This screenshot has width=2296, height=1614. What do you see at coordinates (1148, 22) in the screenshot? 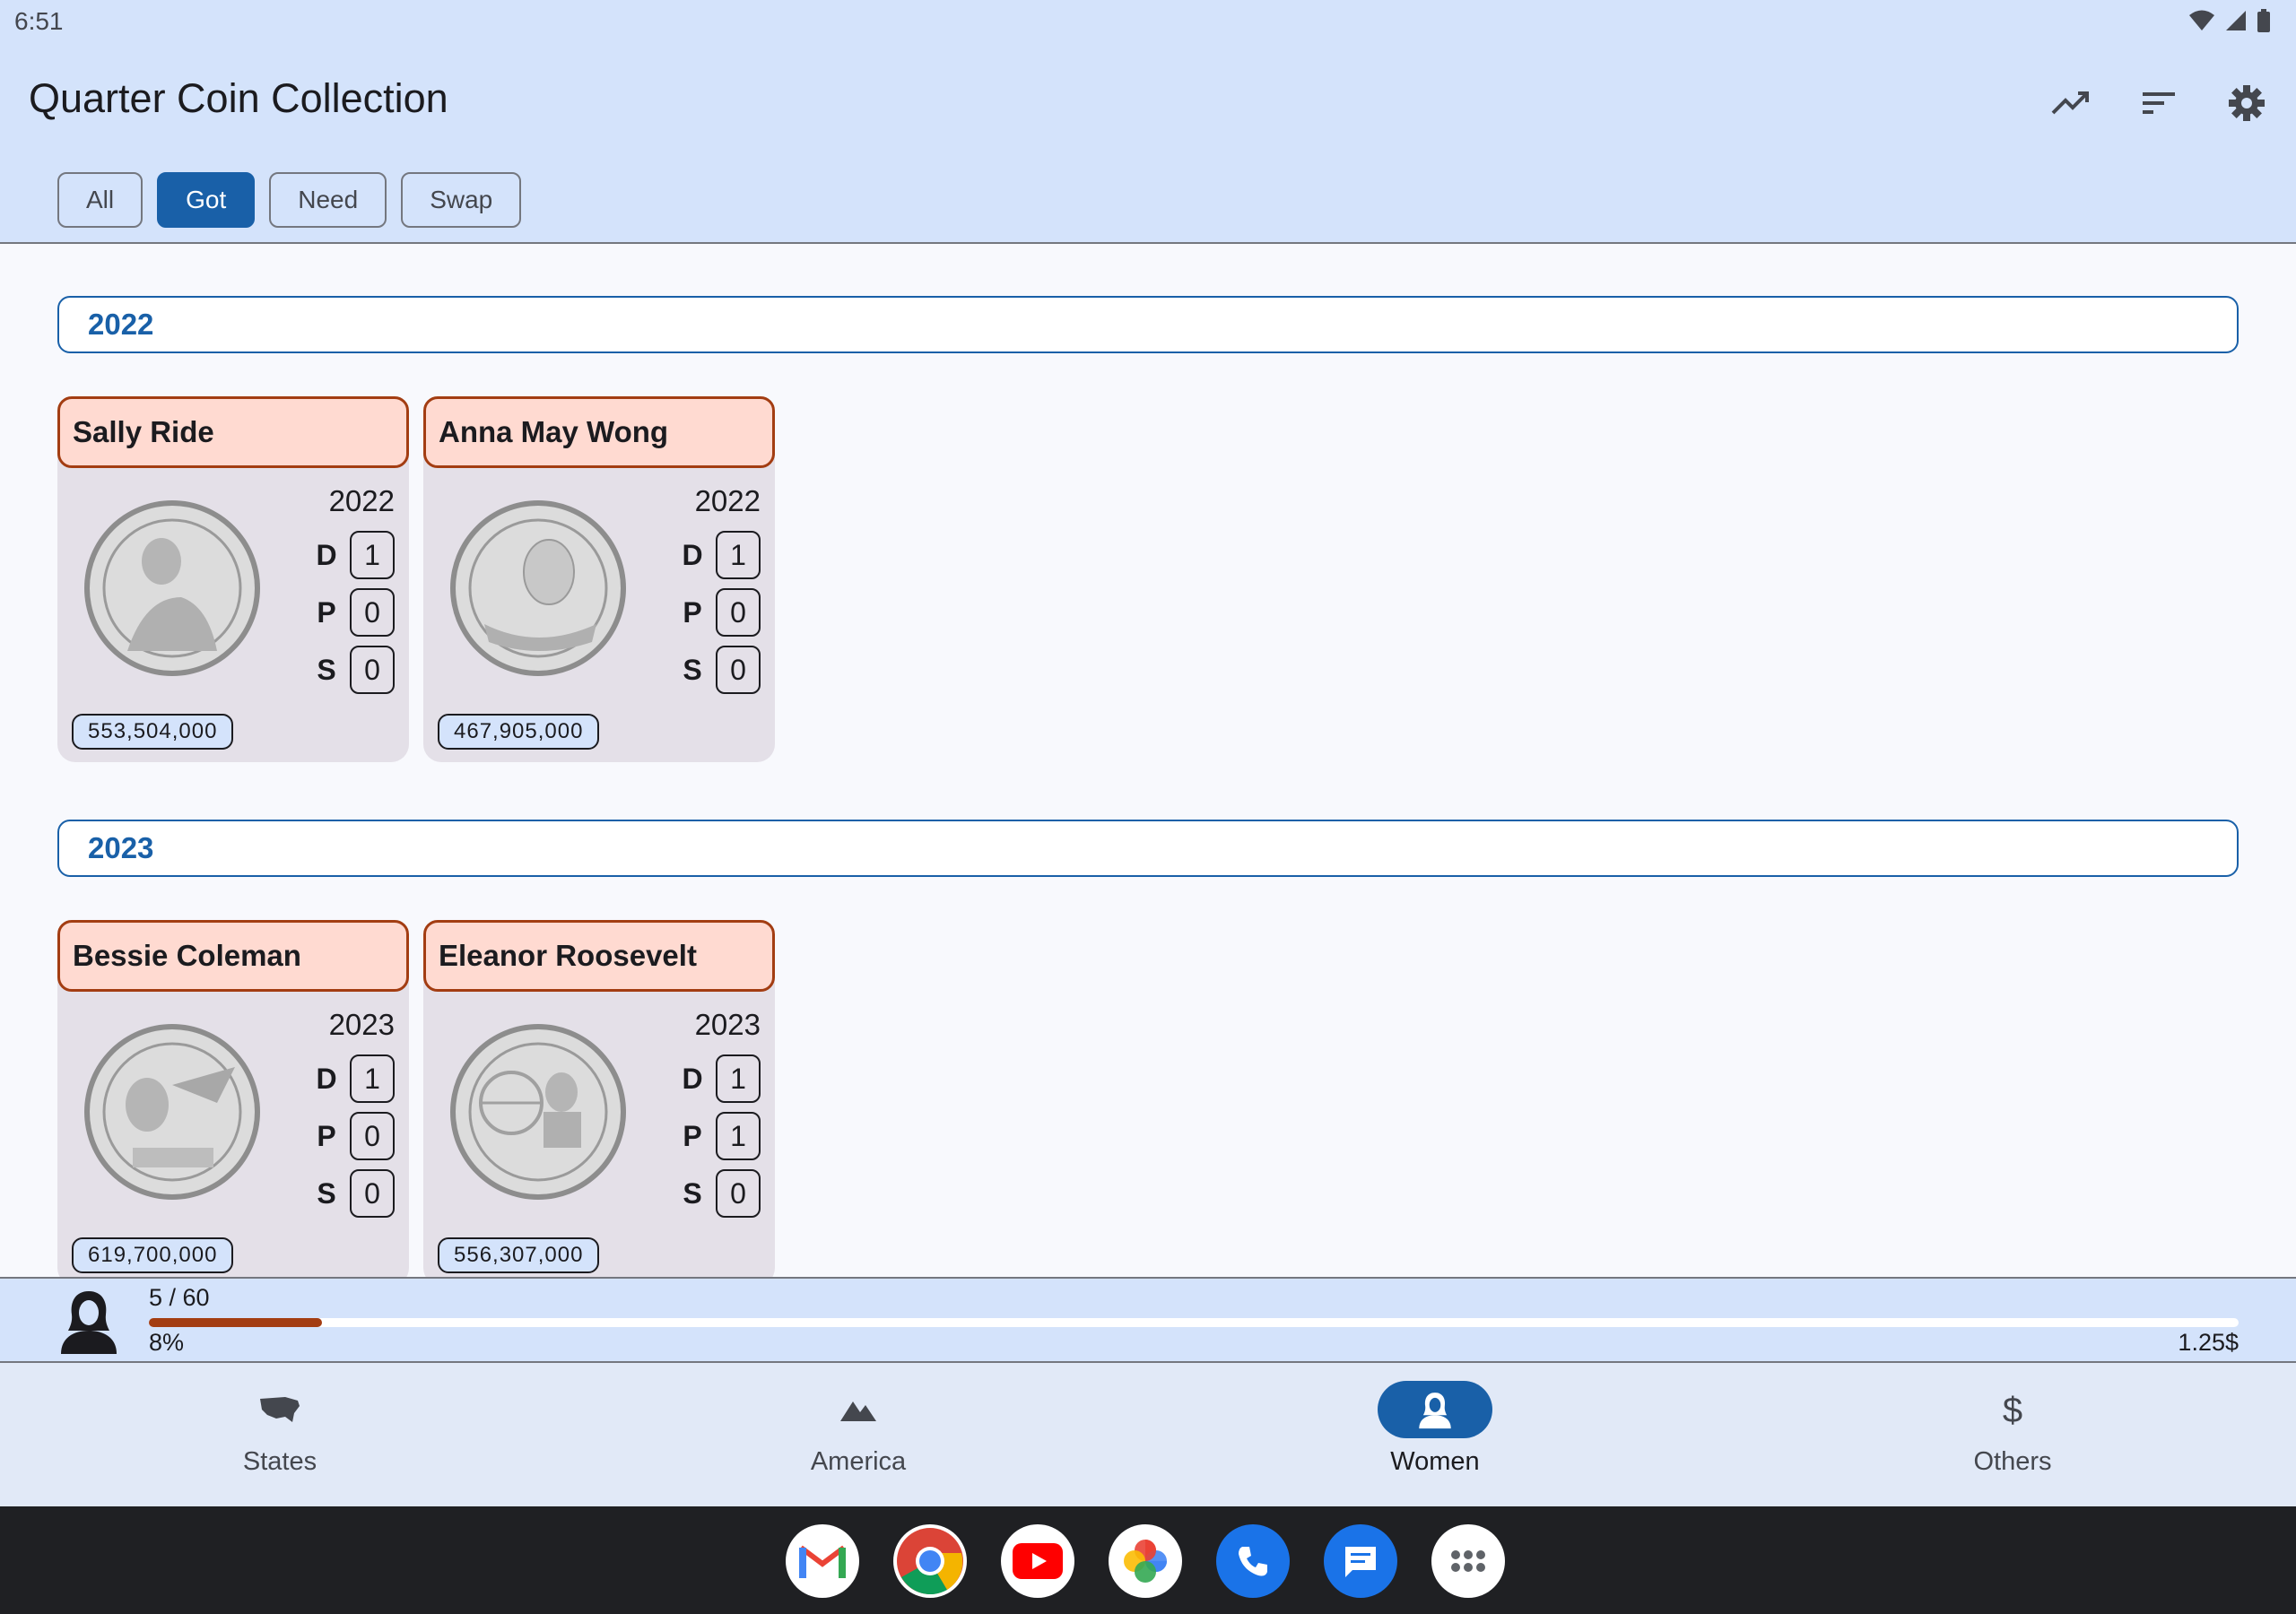
I see `status-bar: 6:51` at bounding box center [1148, 22].